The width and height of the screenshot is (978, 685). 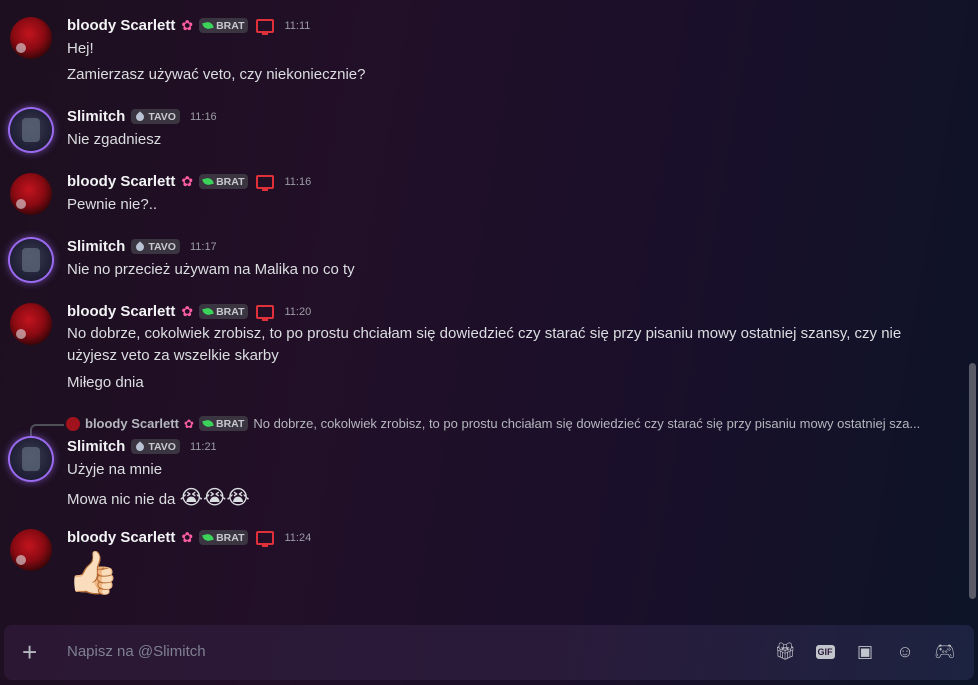 I want to click on composer-tools: 🎁︎ GIF ▣ ☺ 🎮︎, so click(x=865, y=652).